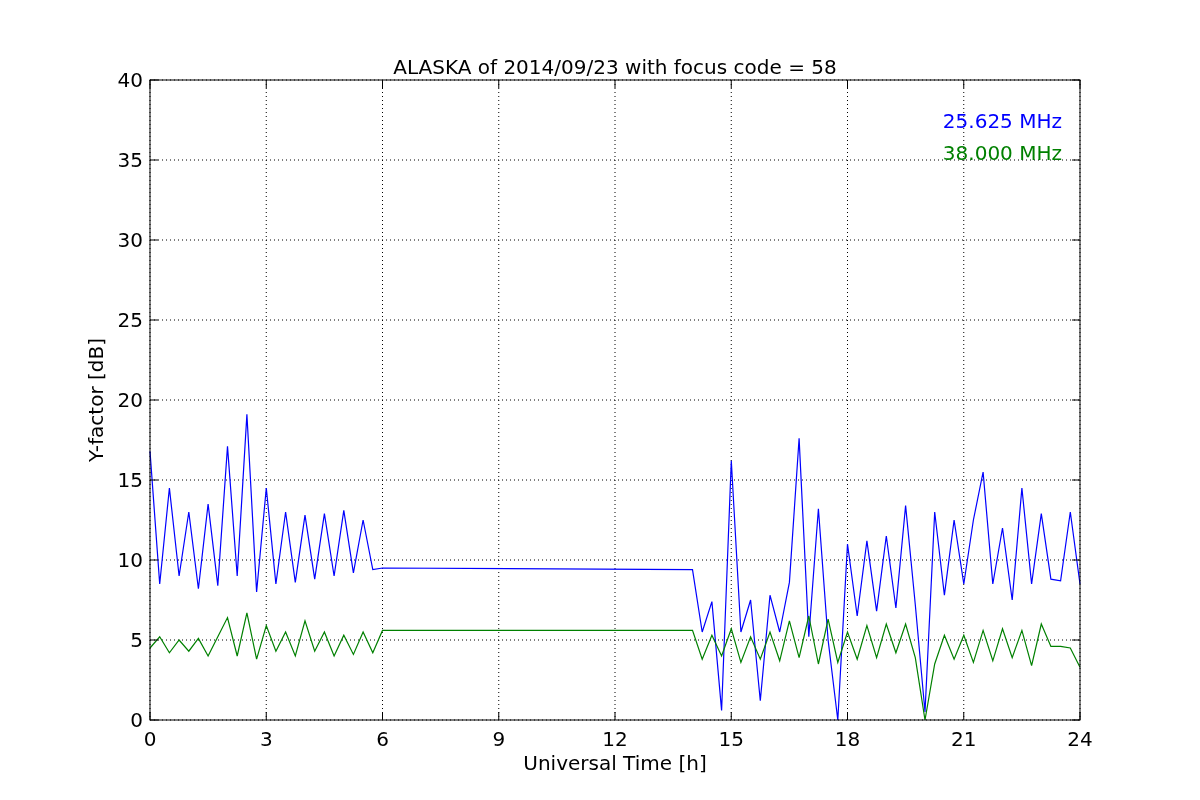  What do you see at coordinates (130, 320) in the screenshot?
I see `tick-label: 25` at bounding box center [130, 320].